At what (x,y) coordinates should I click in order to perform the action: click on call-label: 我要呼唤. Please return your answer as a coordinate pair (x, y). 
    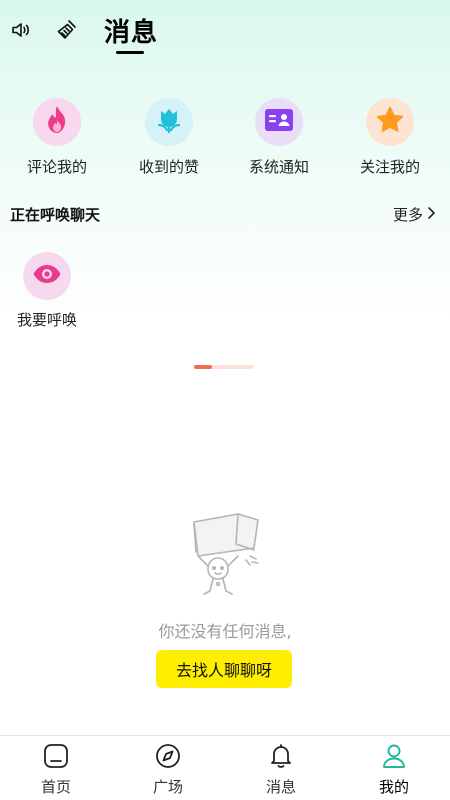
    Looking at the image, I should click on (46, 320).